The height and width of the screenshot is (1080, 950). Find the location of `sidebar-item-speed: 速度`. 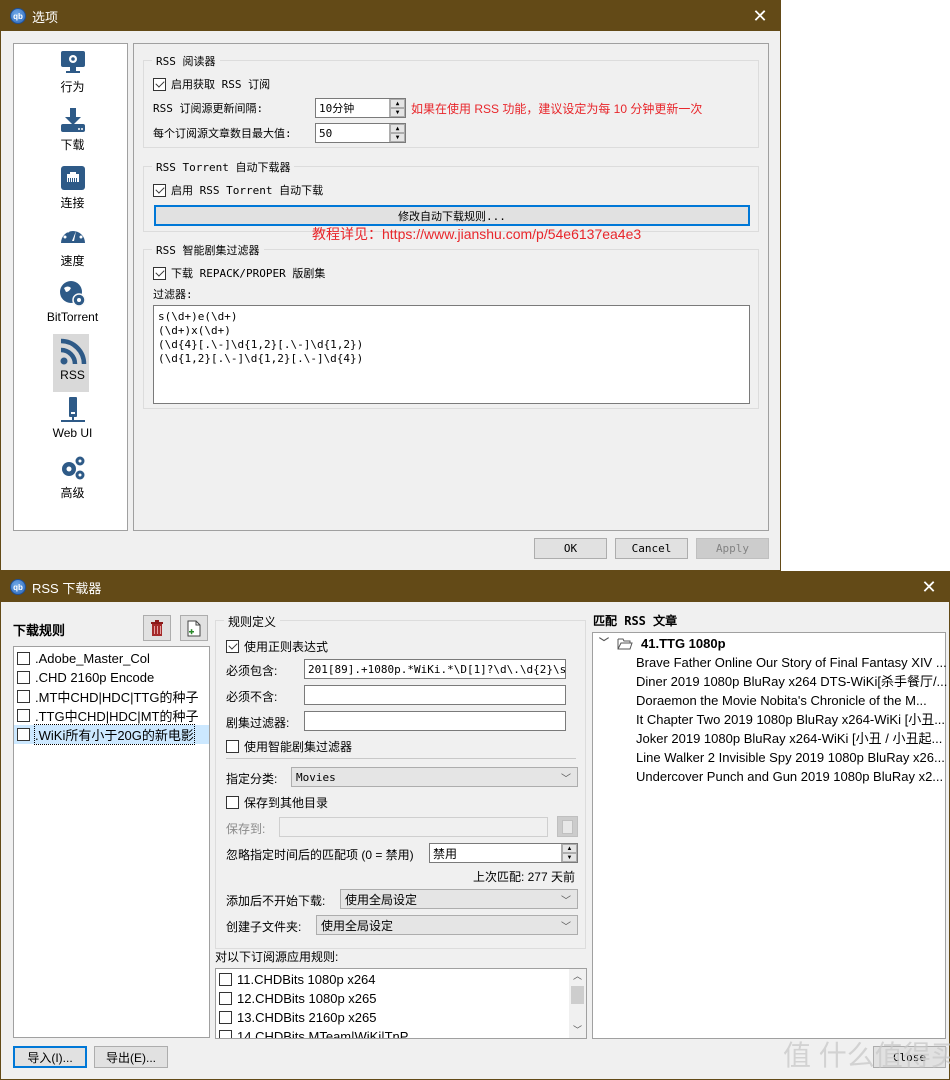

sidebar-item-speed: 速度 is located at coordinates (72, 245).